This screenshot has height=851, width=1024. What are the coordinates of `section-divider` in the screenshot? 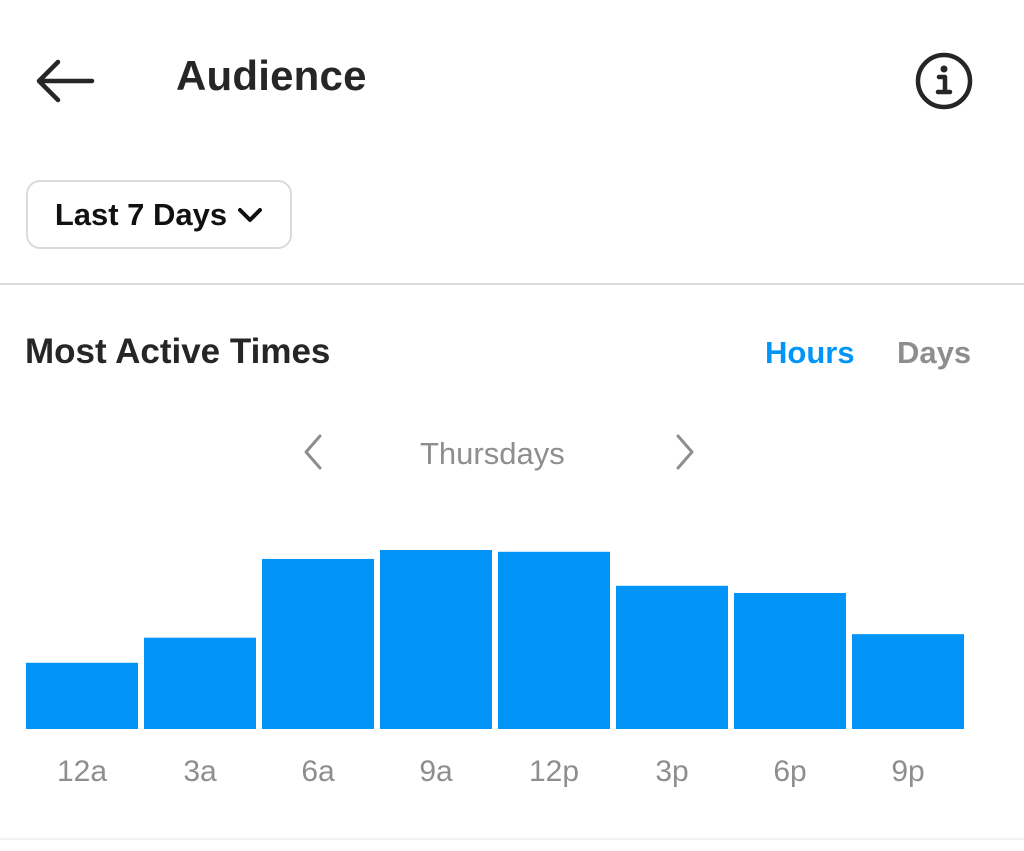 It's located at (512, 284).